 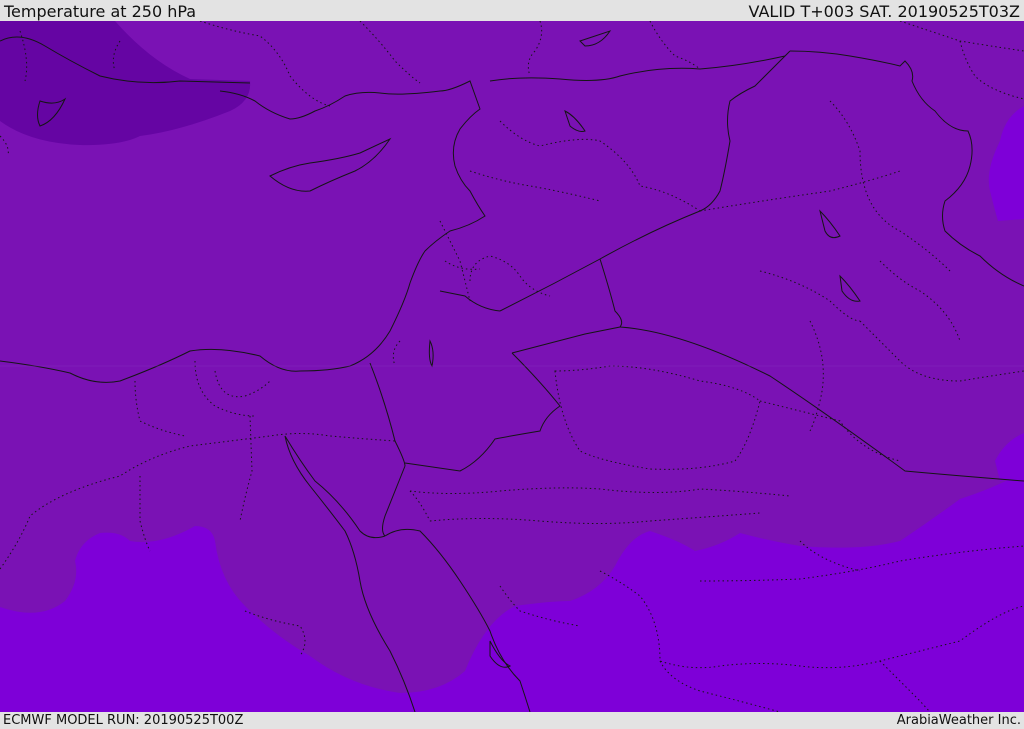 I want to click on valid-time-label: VALID T+003 SAT. 20190525T03Z, so click(x=884, y=11).